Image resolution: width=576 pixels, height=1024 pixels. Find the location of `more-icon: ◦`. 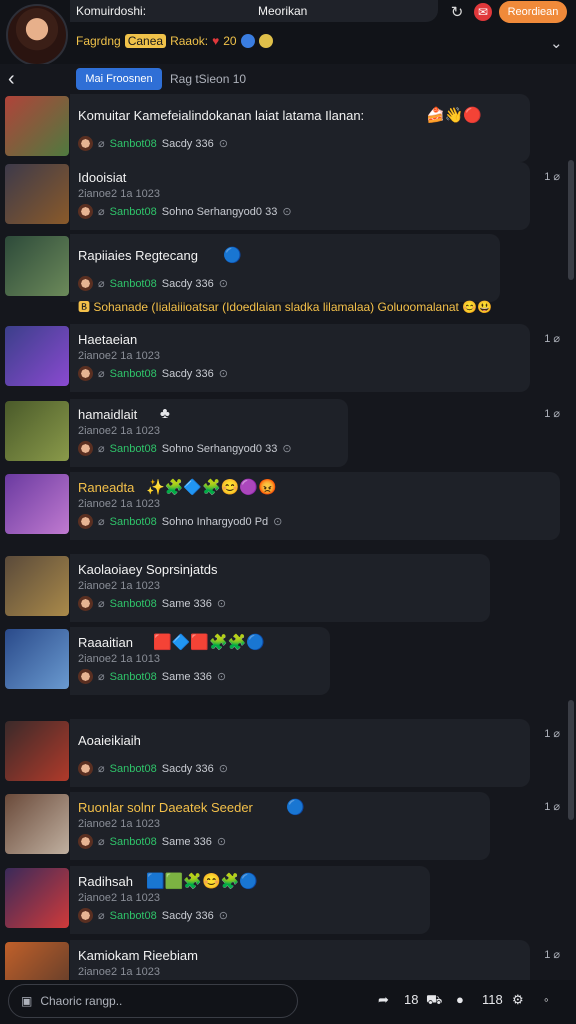

more-icon: ◦ is located at coordinates (546, 999).